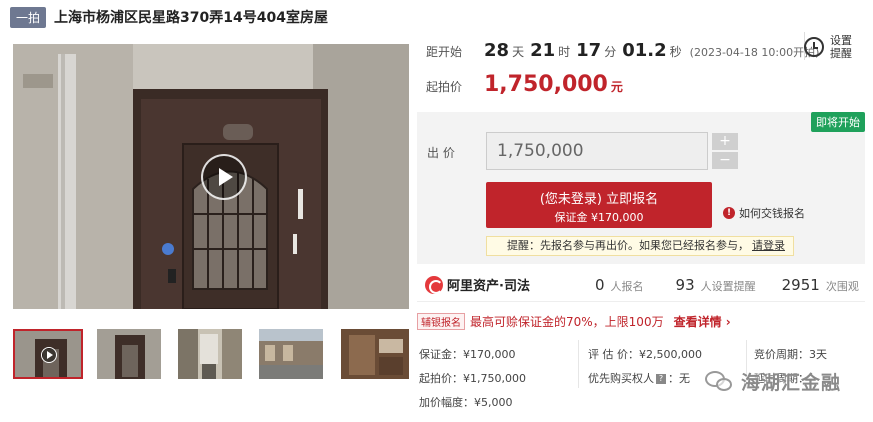 The image size is (873, 422). What do you see at coordinates (589, 50) in the screenshot?
I see `countdown-minutes: 17` at bounding box center [589, 50].